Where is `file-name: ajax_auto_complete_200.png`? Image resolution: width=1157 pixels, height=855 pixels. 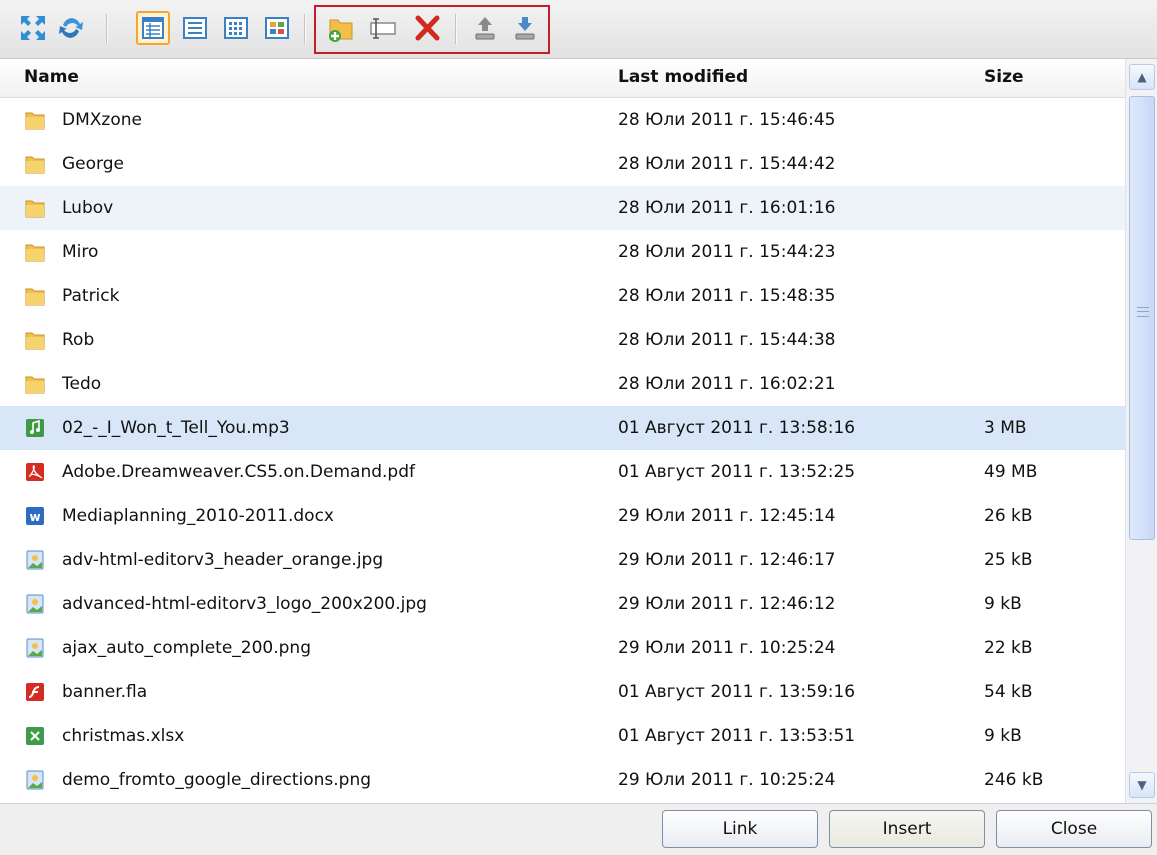
file-name: ajax_auto_complete_200.png is located at coordinates (186, 648).